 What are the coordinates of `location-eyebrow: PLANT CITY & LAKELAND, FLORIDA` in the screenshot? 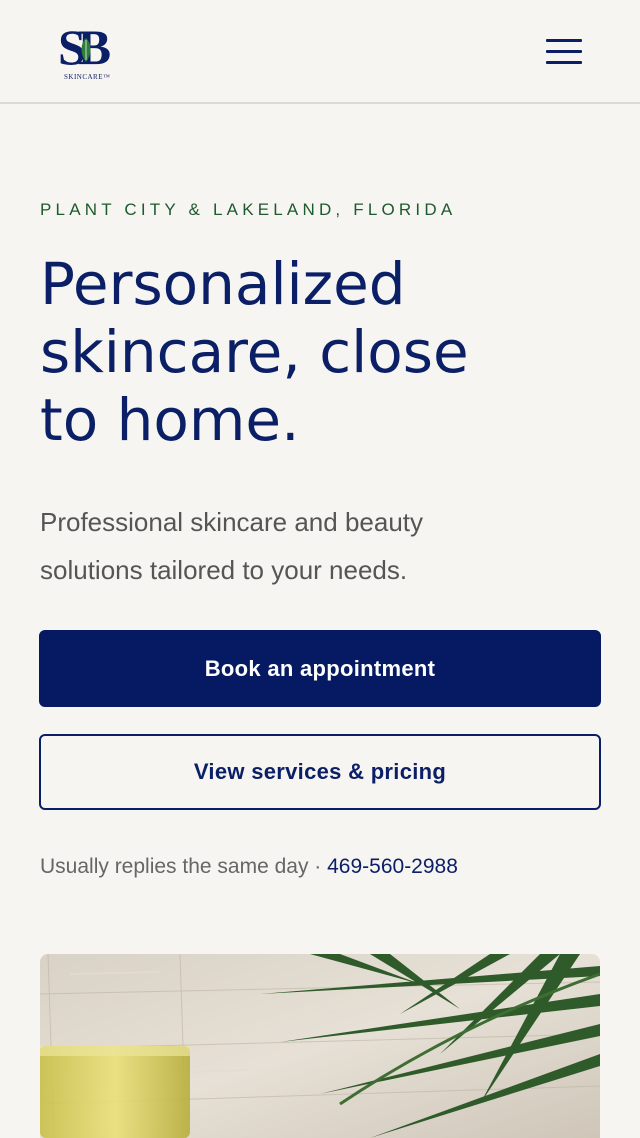 It's located at (248, 209).